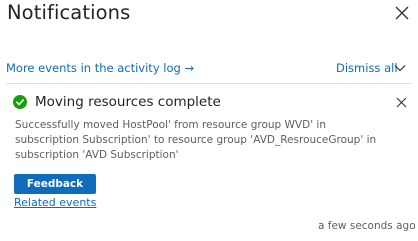 The width and height of the screenshot is (418, 241). What do you see at coordinates (367, 226) in the screenshot?
I see `notification-timestamp: a few seconds ago` at bounding box center [367, 226].